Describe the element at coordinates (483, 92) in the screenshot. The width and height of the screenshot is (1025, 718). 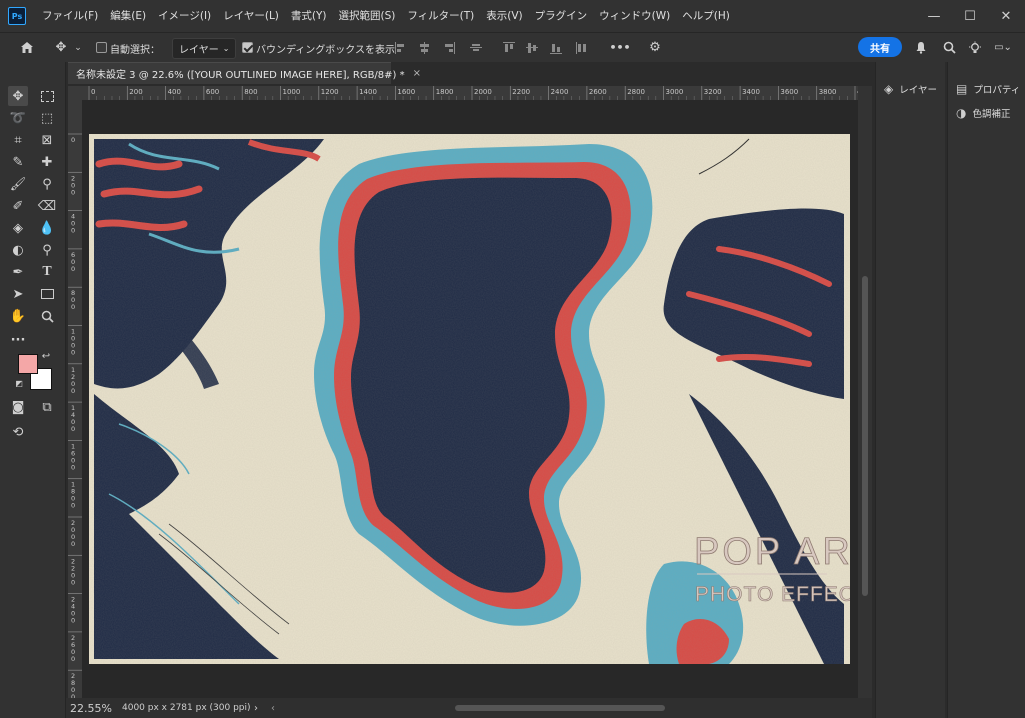
I see `ruler-label: 2000` at that location.